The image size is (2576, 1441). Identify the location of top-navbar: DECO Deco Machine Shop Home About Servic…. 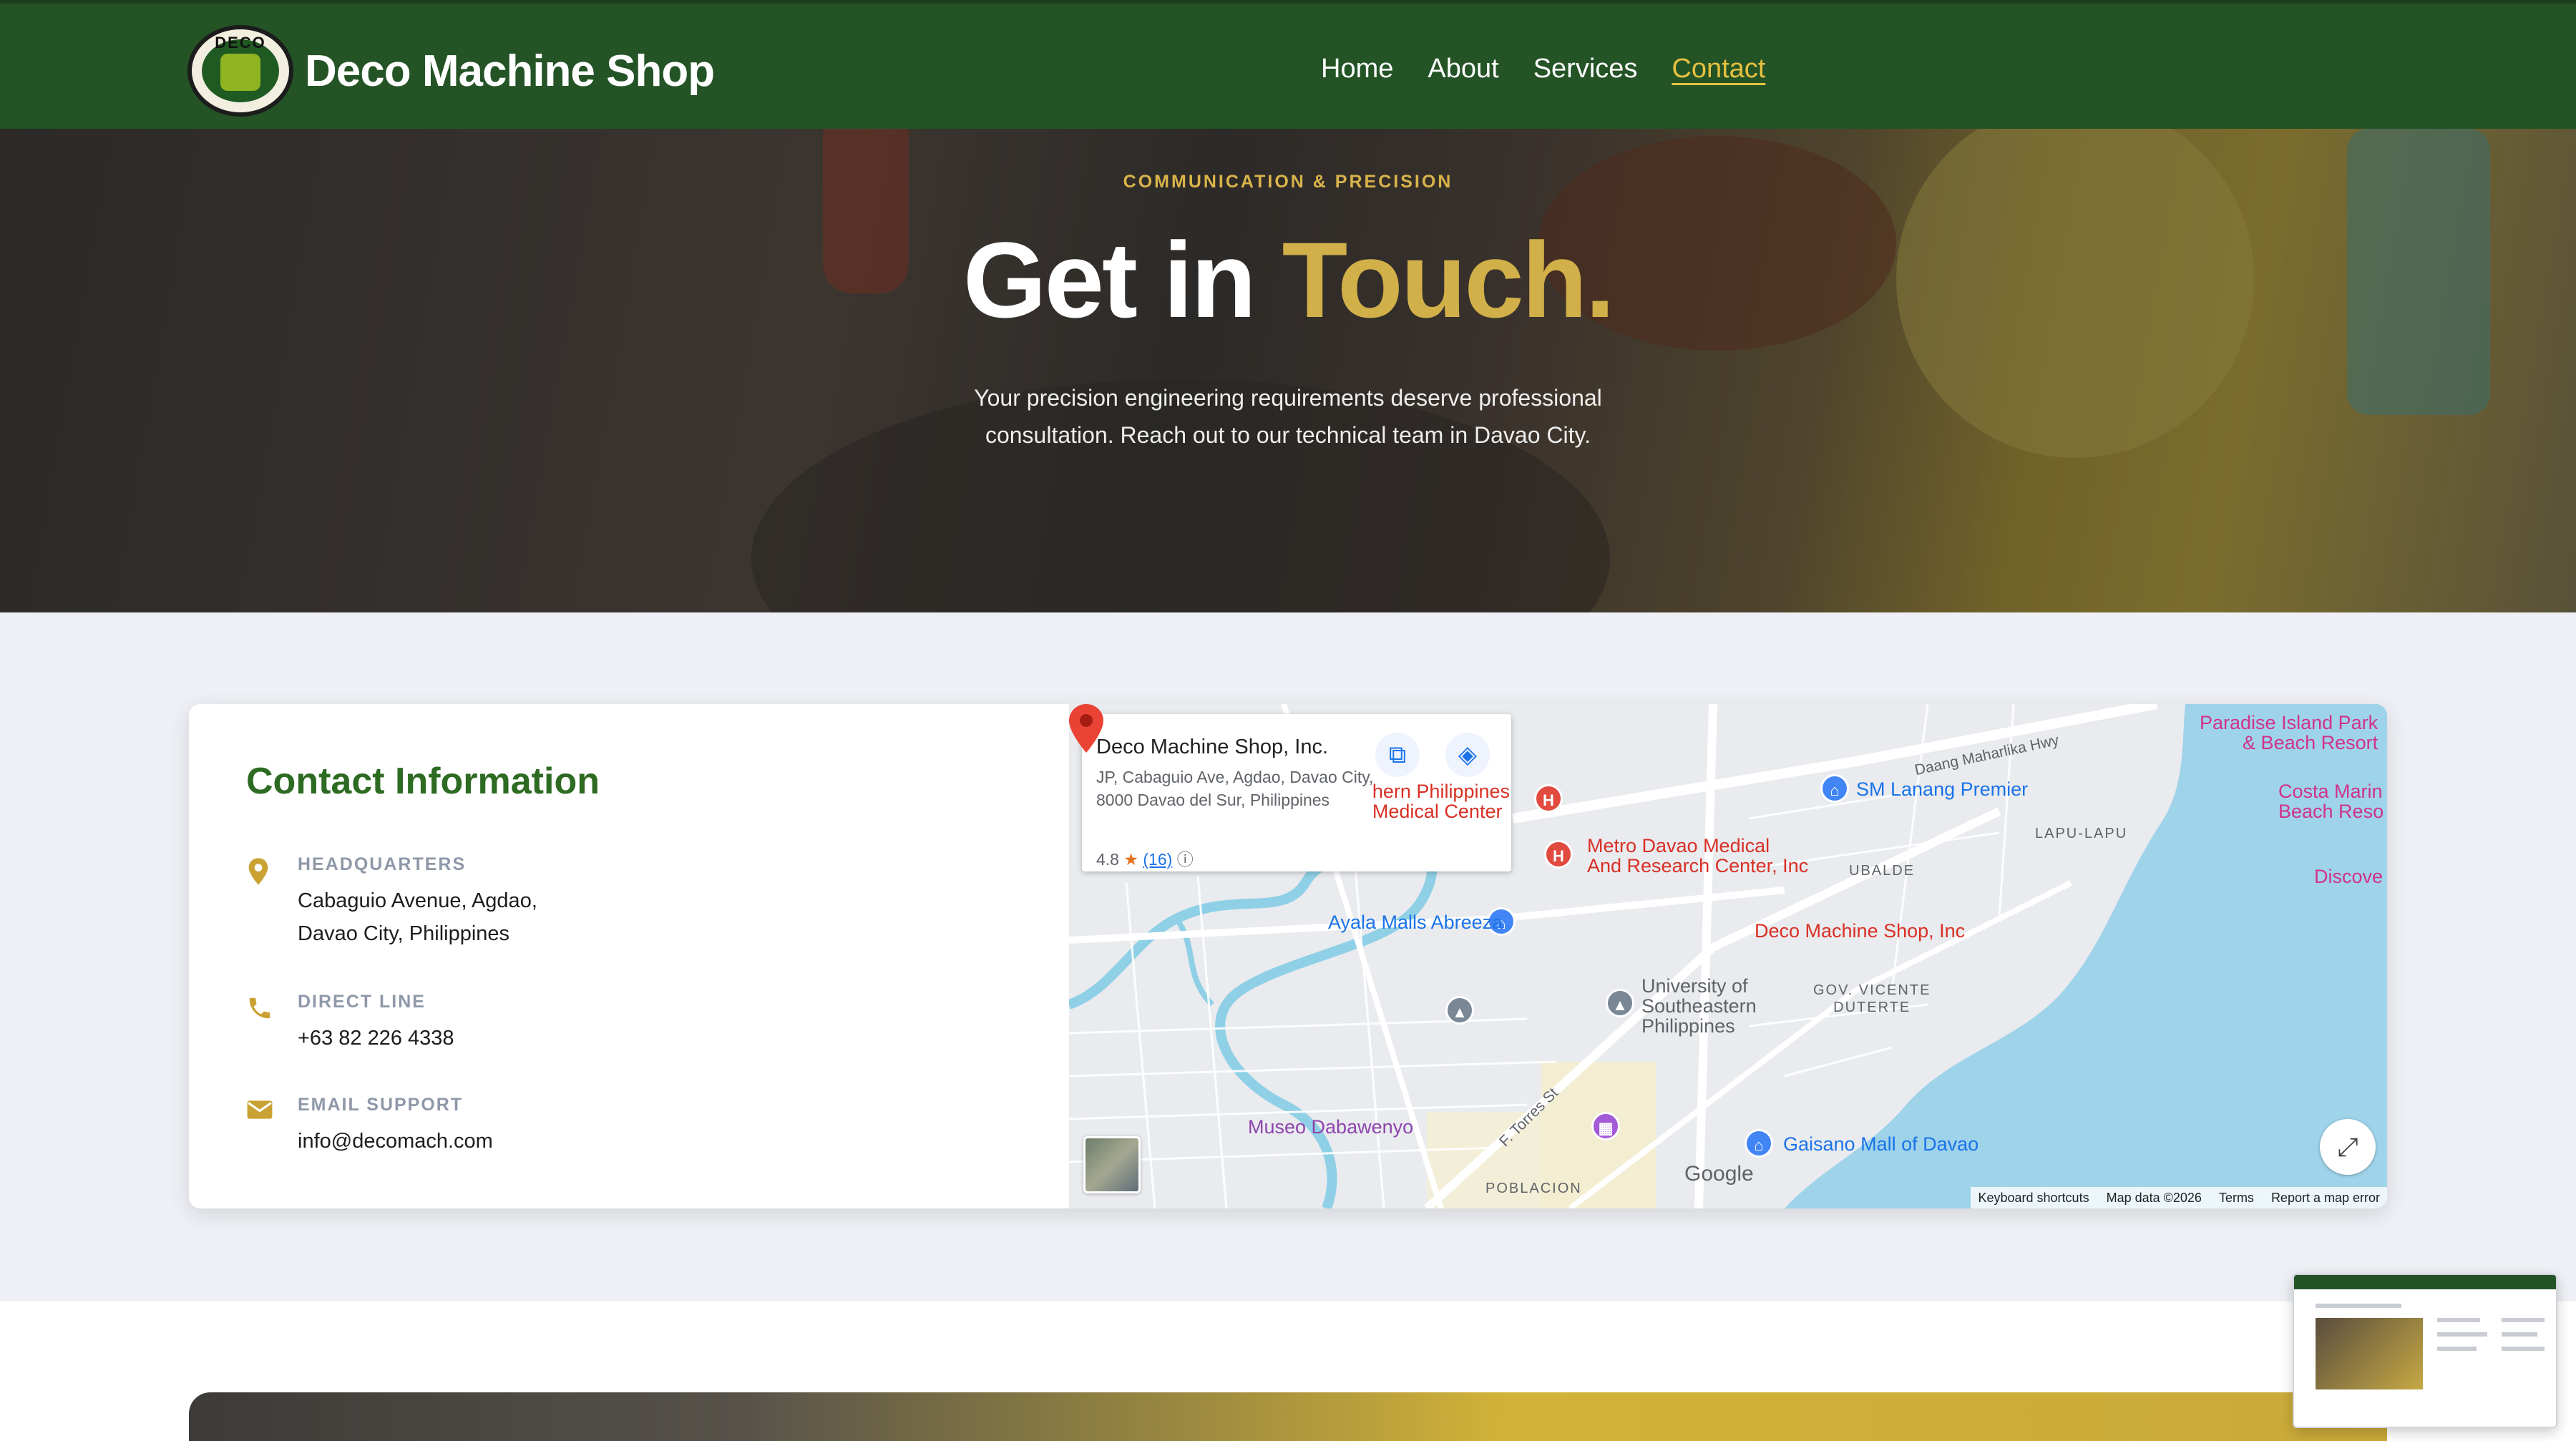
(1288, 64).